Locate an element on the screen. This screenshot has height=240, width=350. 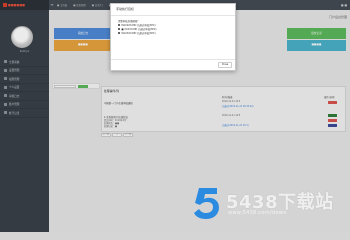
watermark-url: www.5438.com/down is located at coordinates (257, 213).